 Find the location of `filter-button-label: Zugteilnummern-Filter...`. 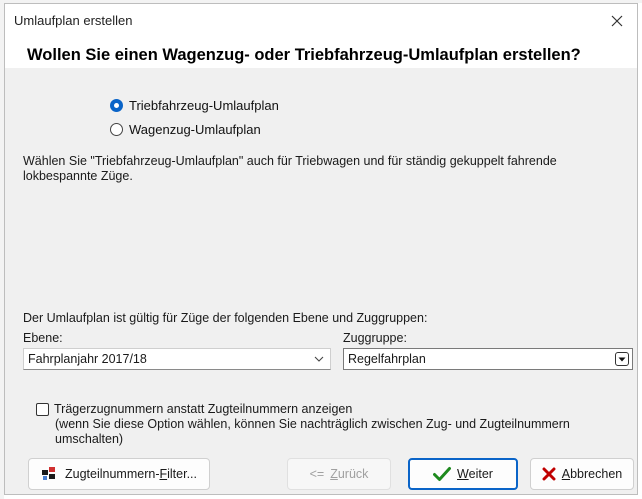

filter-button-label: Zugteilnummern-Filter... is located at coordinates (131, 474).